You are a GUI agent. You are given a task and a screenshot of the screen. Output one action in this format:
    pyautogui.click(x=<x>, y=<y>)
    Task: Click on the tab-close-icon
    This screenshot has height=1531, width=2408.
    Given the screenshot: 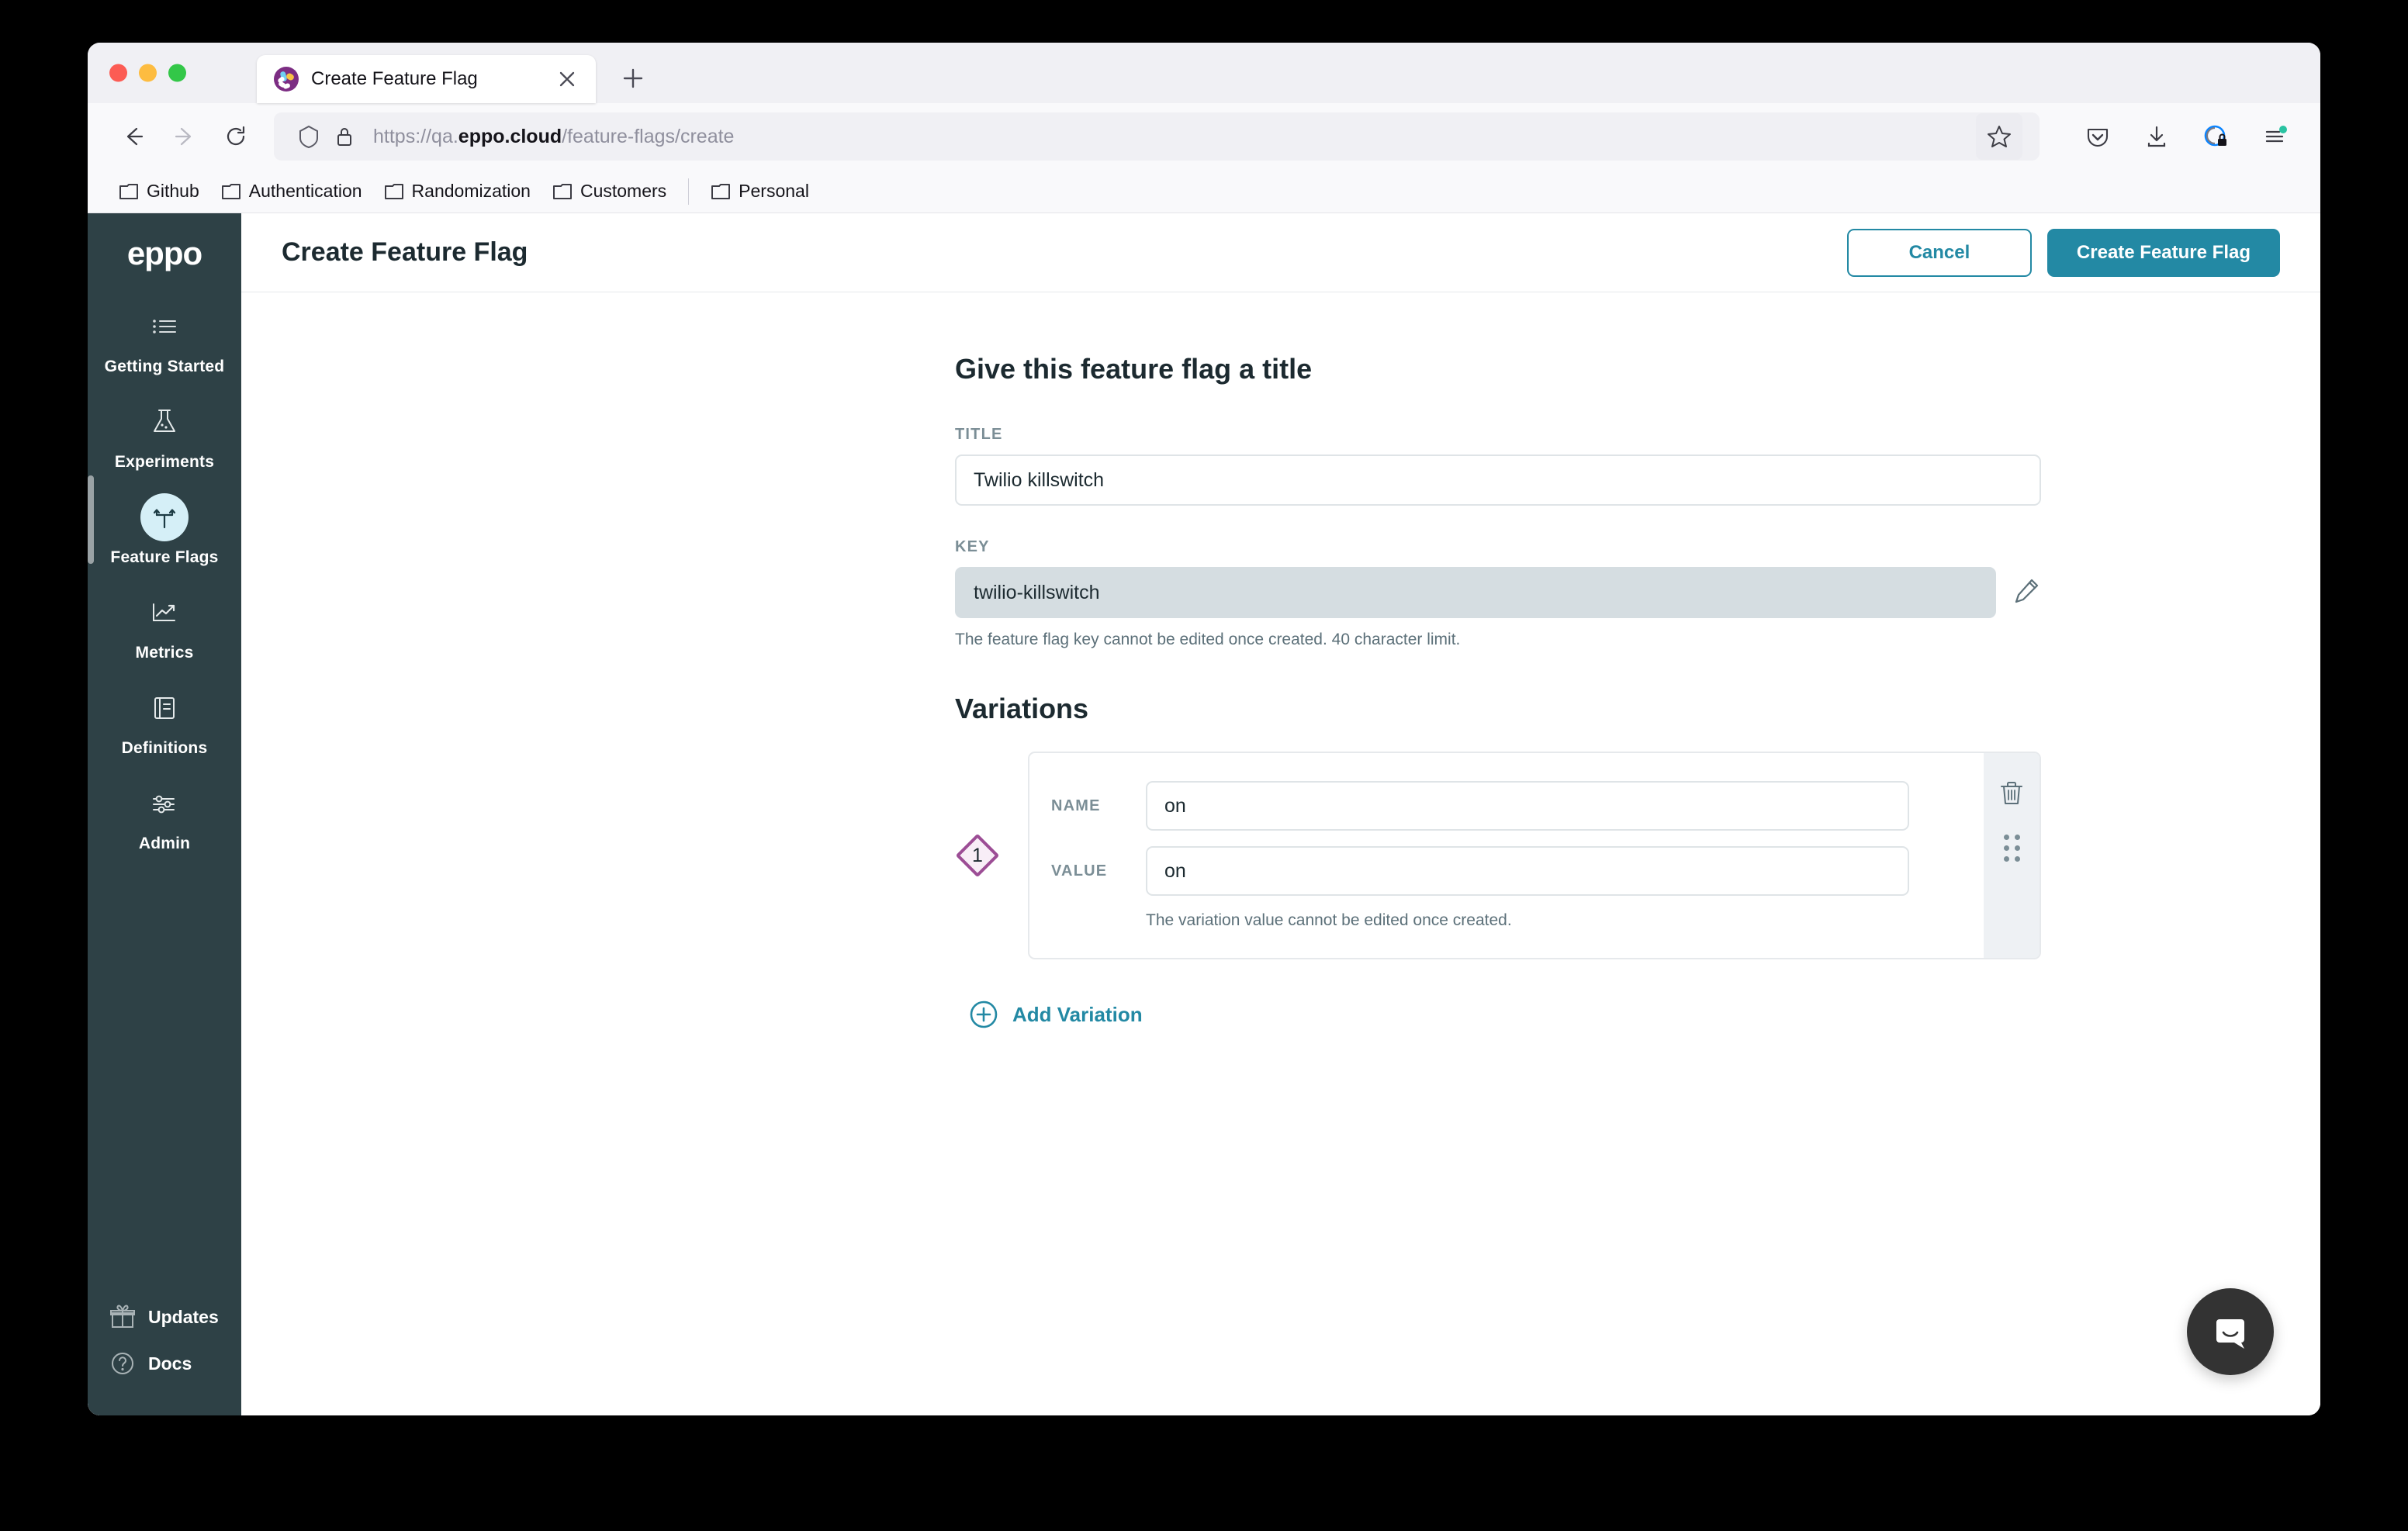 What is the action you would take?
    pyautogui.click(x=567, y=79)
    